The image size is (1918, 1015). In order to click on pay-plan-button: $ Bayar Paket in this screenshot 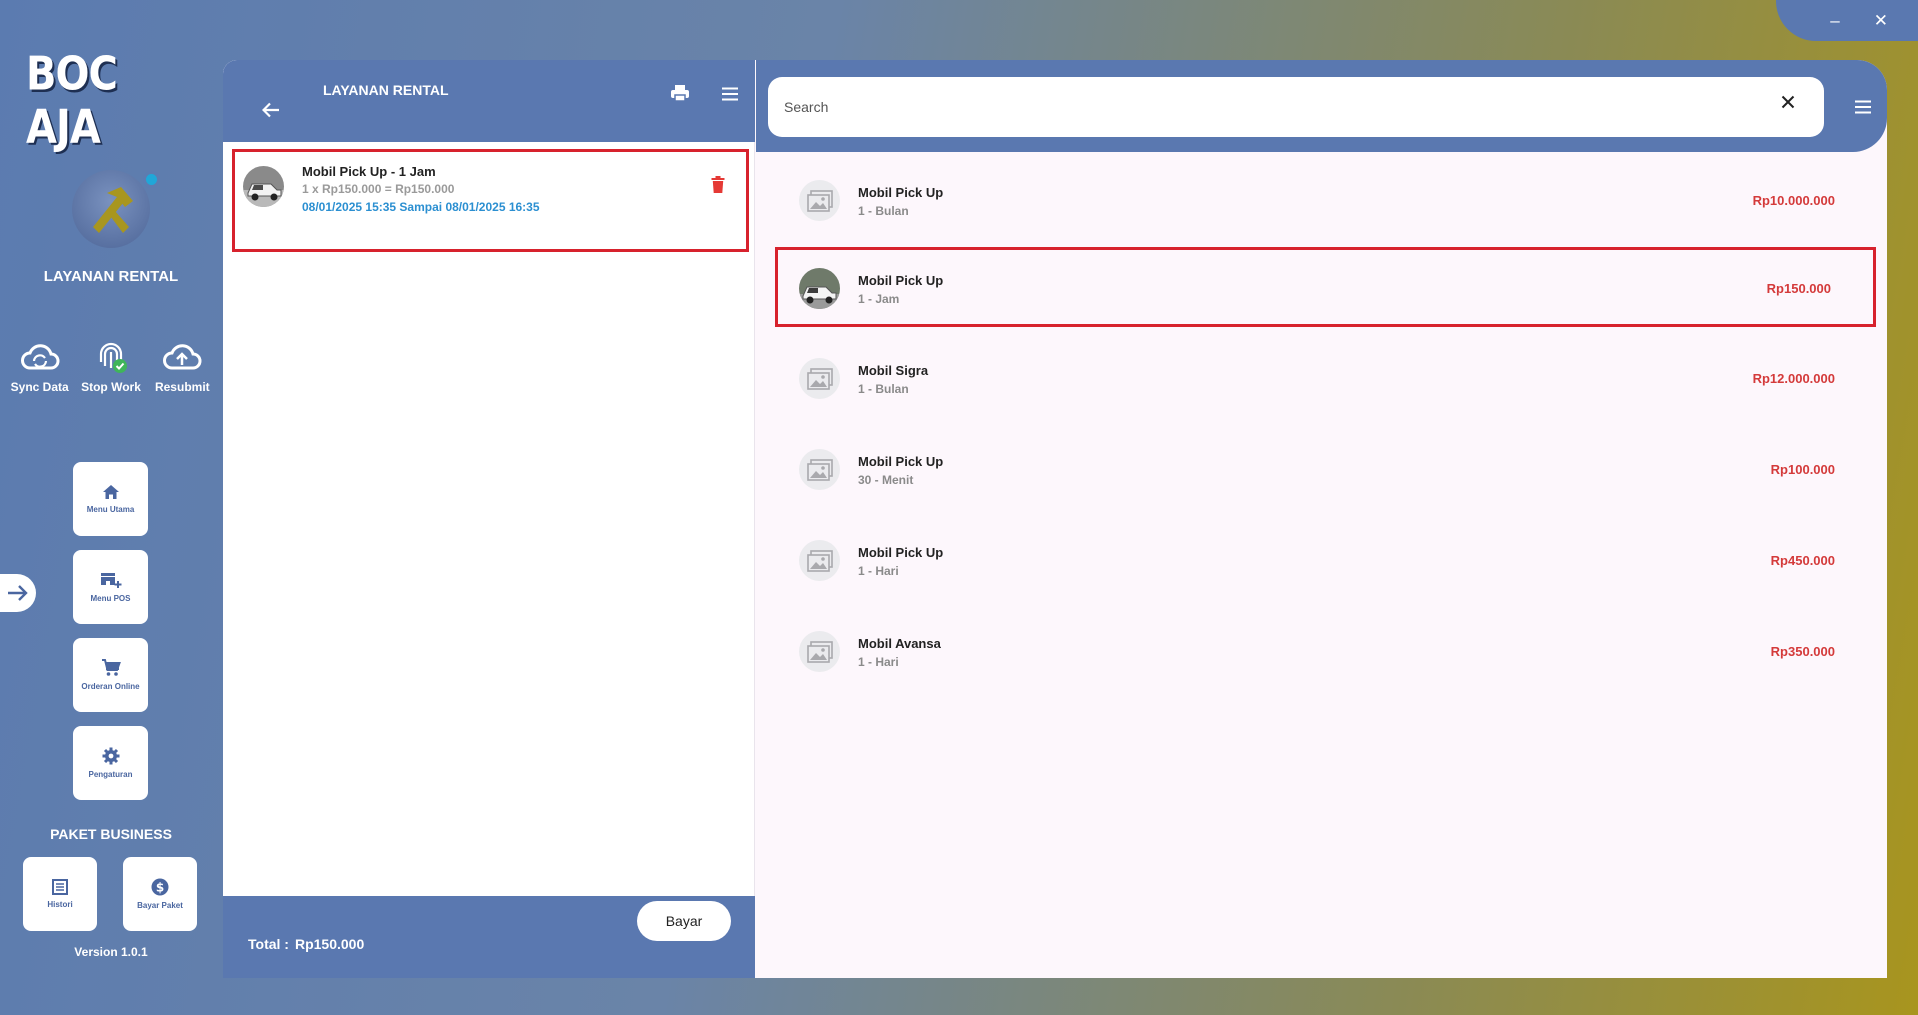, I will do `click(160, 894)`.